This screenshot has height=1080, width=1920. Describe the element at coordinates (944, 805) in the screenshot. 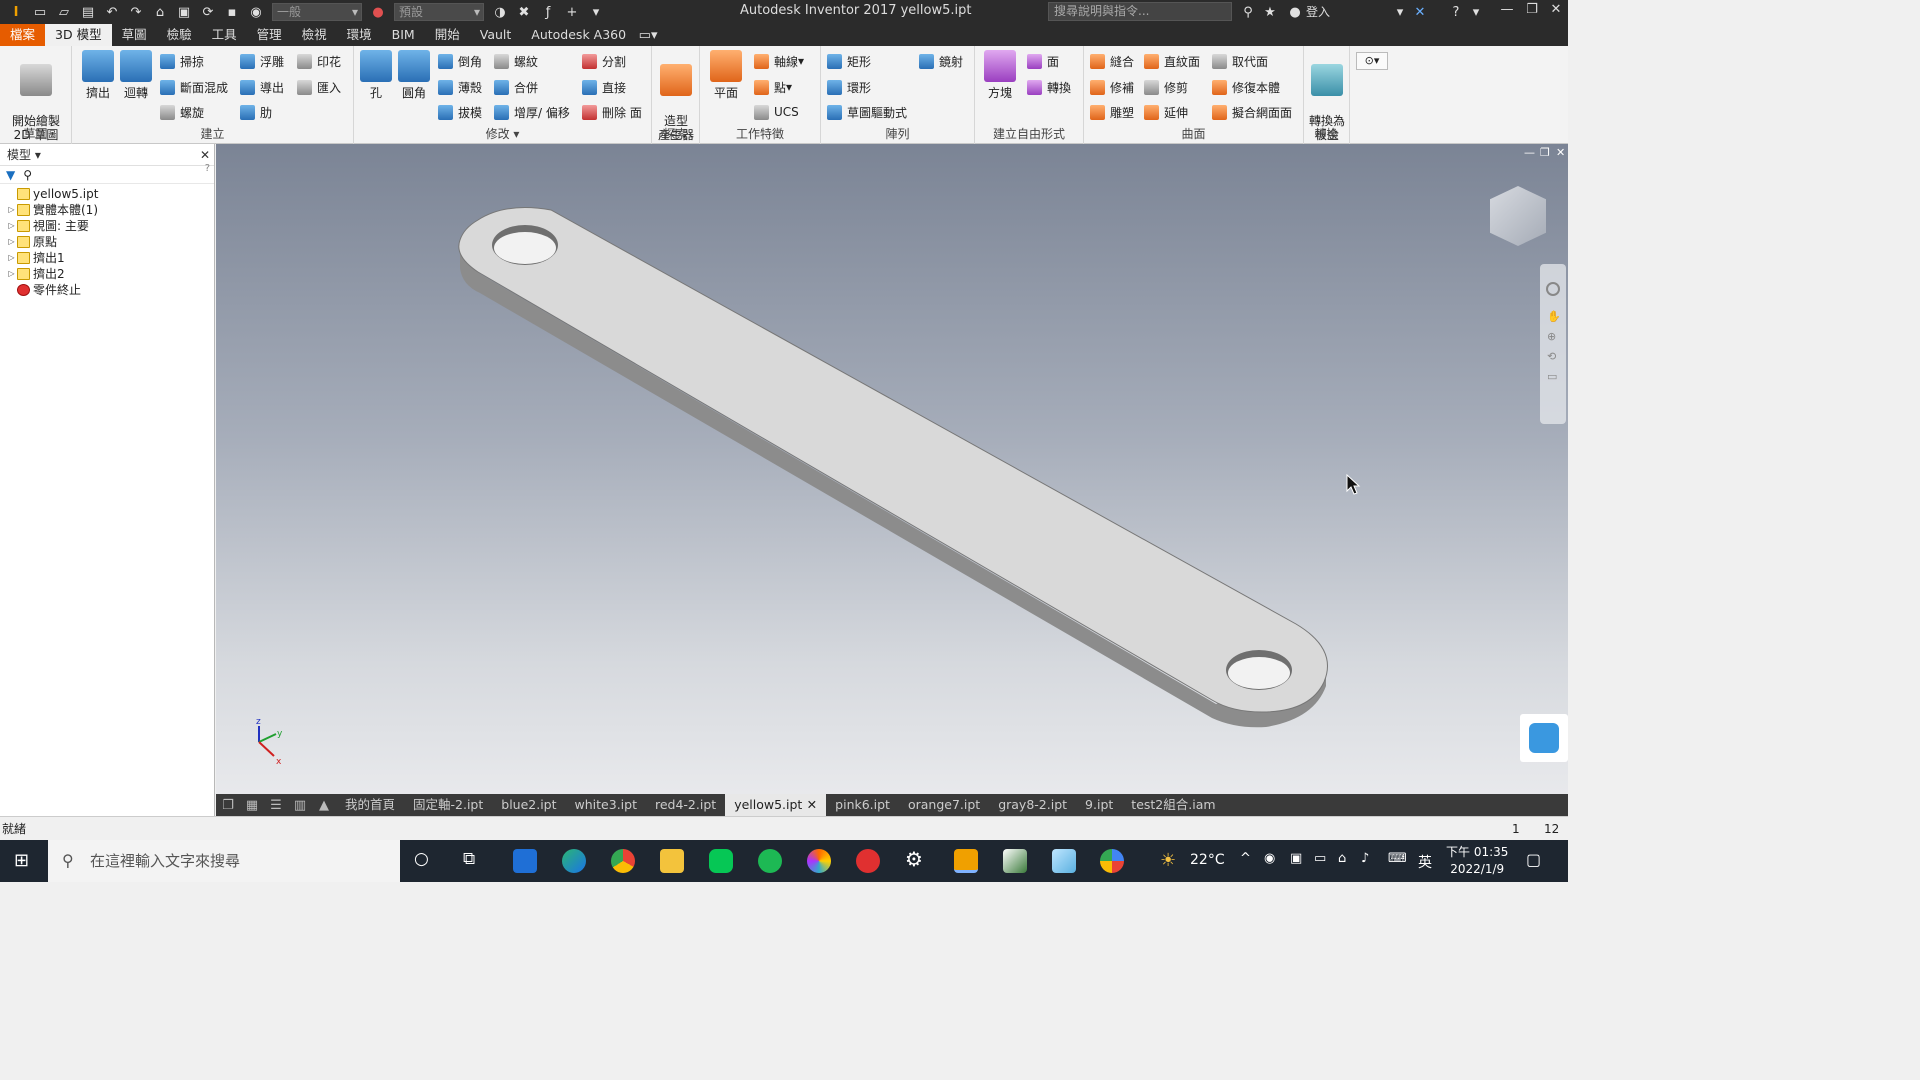

I see `document-tab: orange7.ipt` at that location.